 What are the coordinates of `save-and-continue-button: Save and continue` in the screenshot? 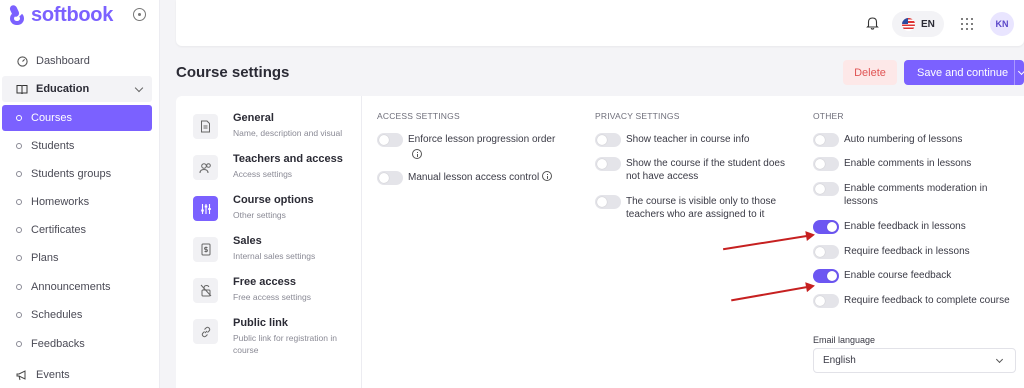 It's located at (964, 72).